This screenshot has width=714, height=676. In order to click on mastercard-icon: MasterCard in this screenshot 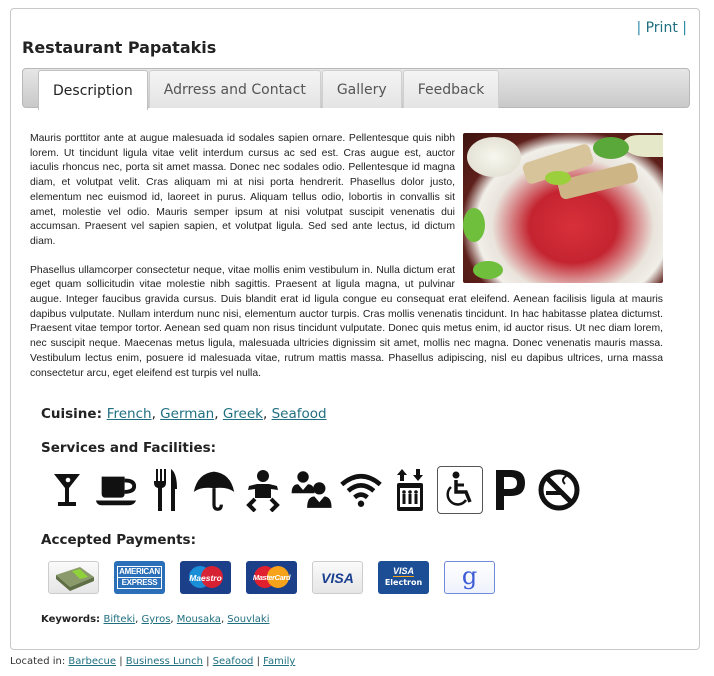, I will do `click(271, 577)`.